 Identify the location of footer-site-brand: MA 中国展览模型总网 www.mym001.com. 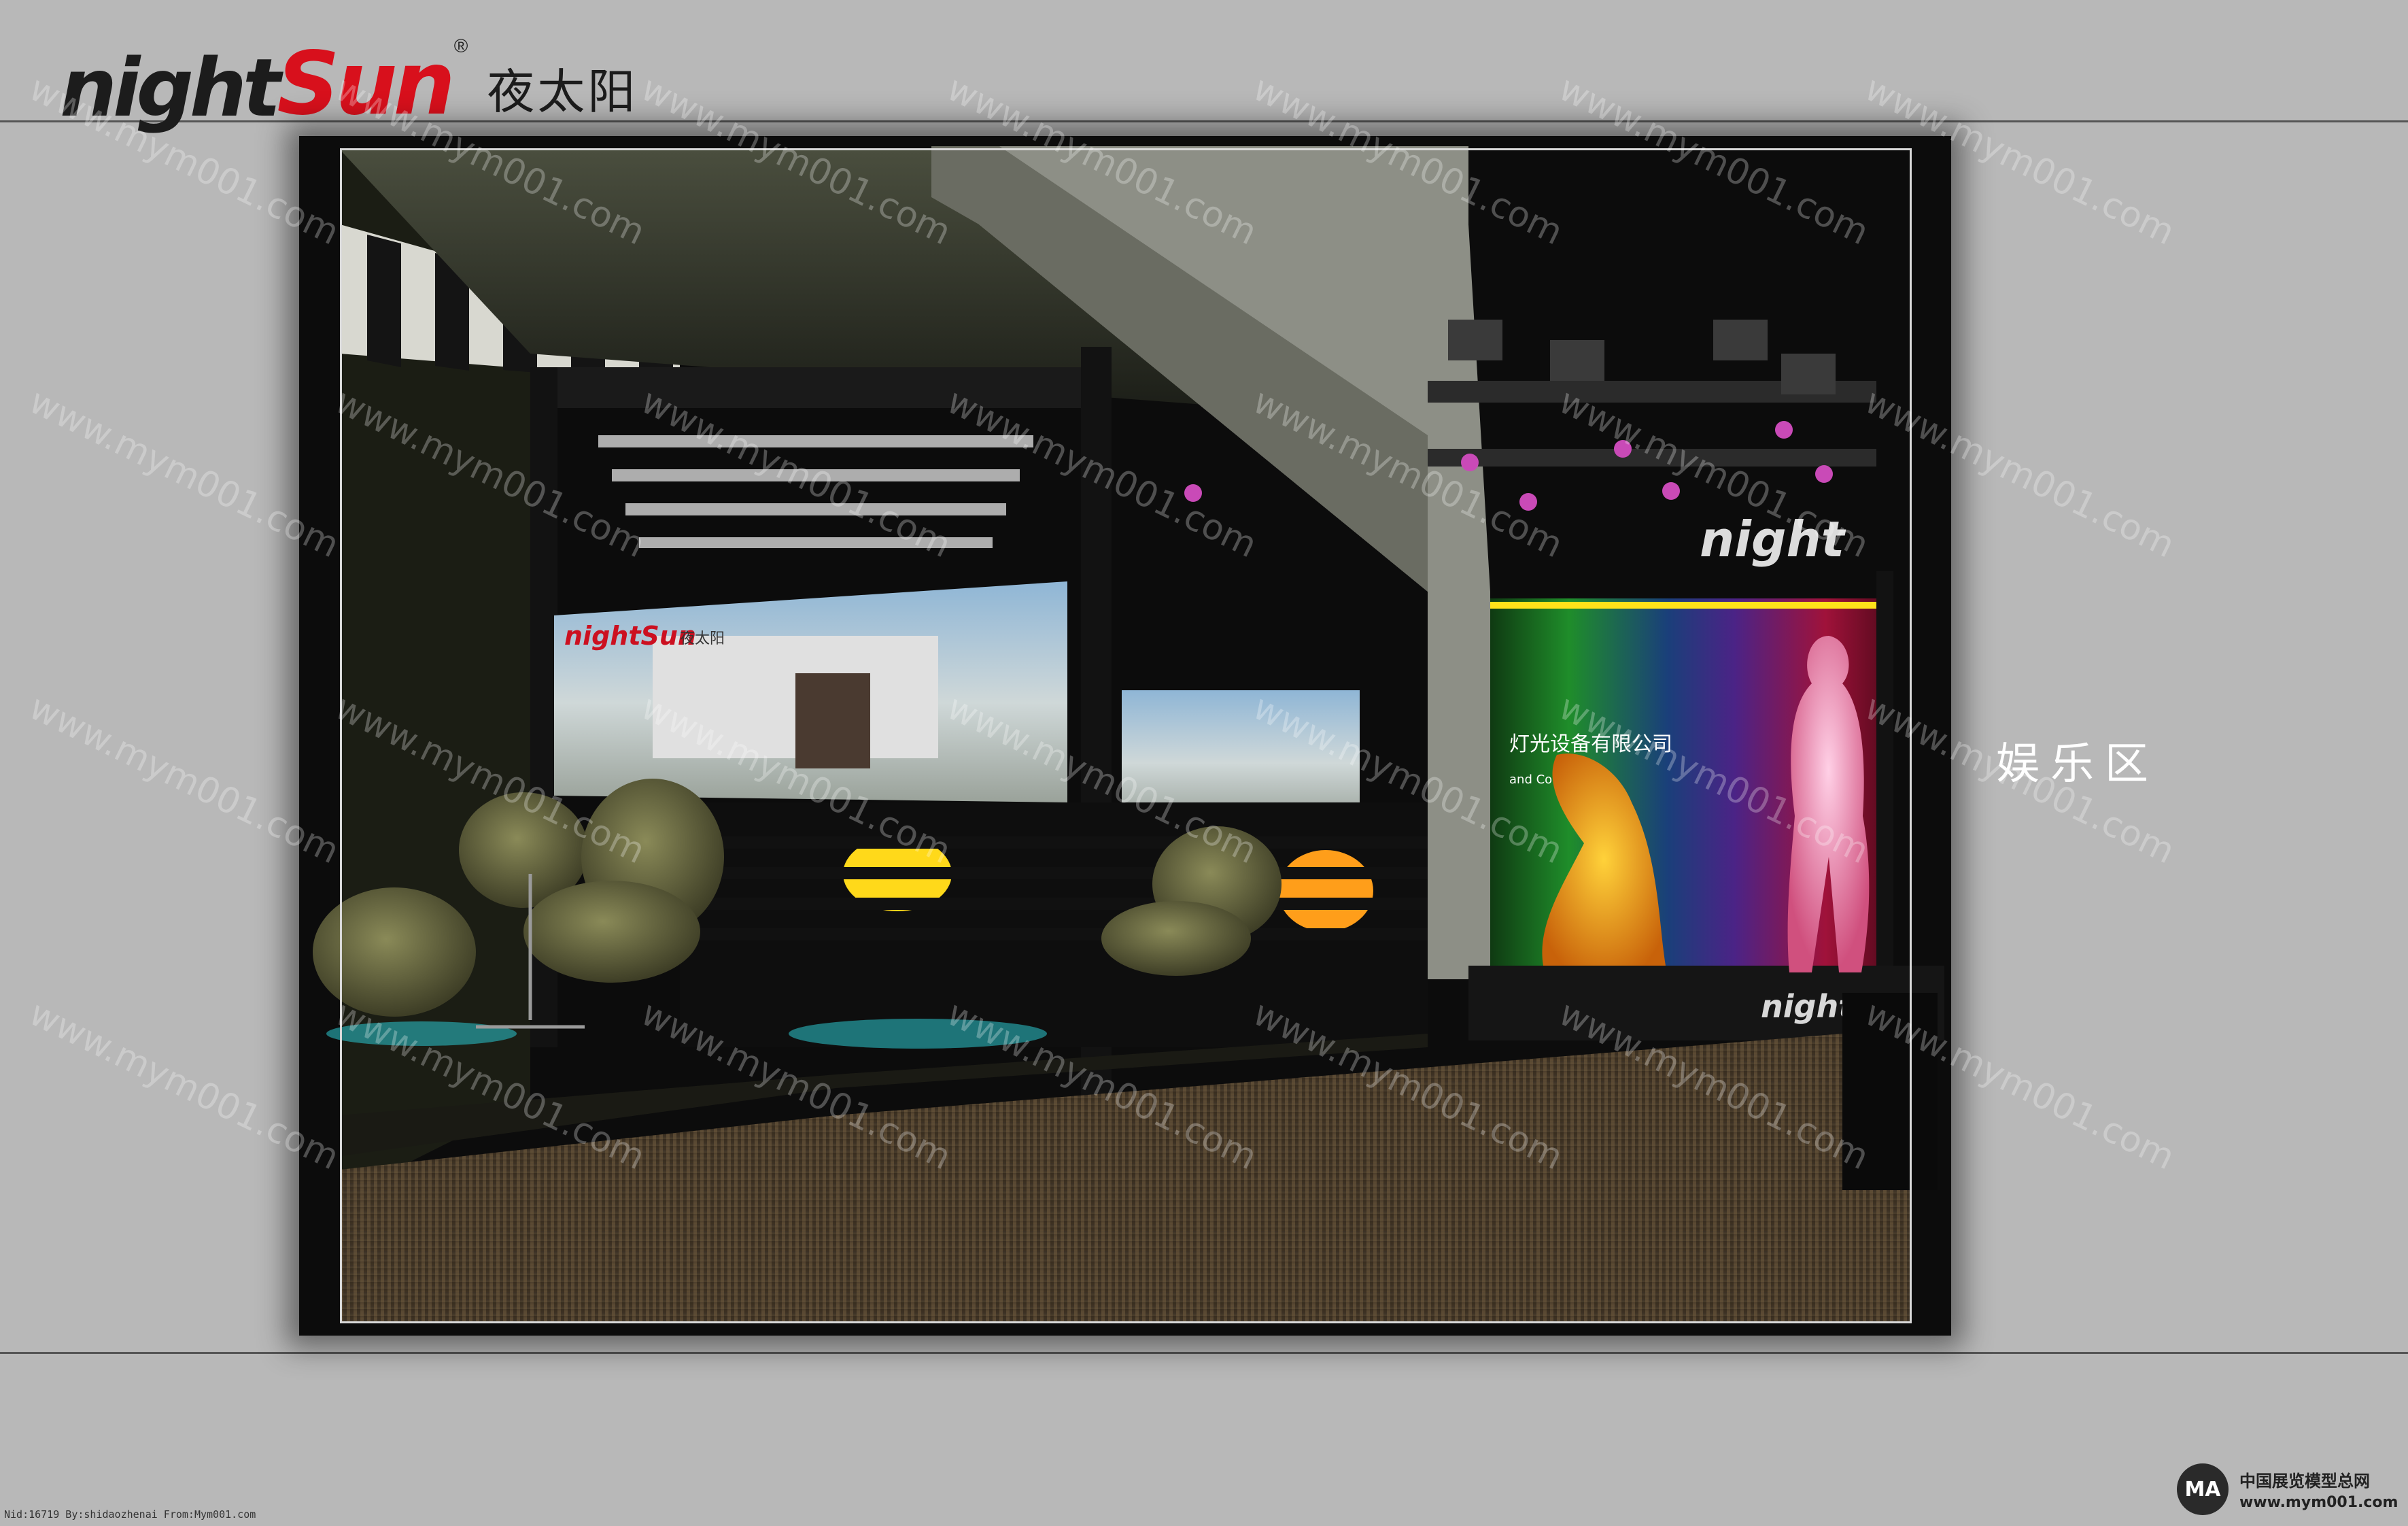
(2287, 1489).